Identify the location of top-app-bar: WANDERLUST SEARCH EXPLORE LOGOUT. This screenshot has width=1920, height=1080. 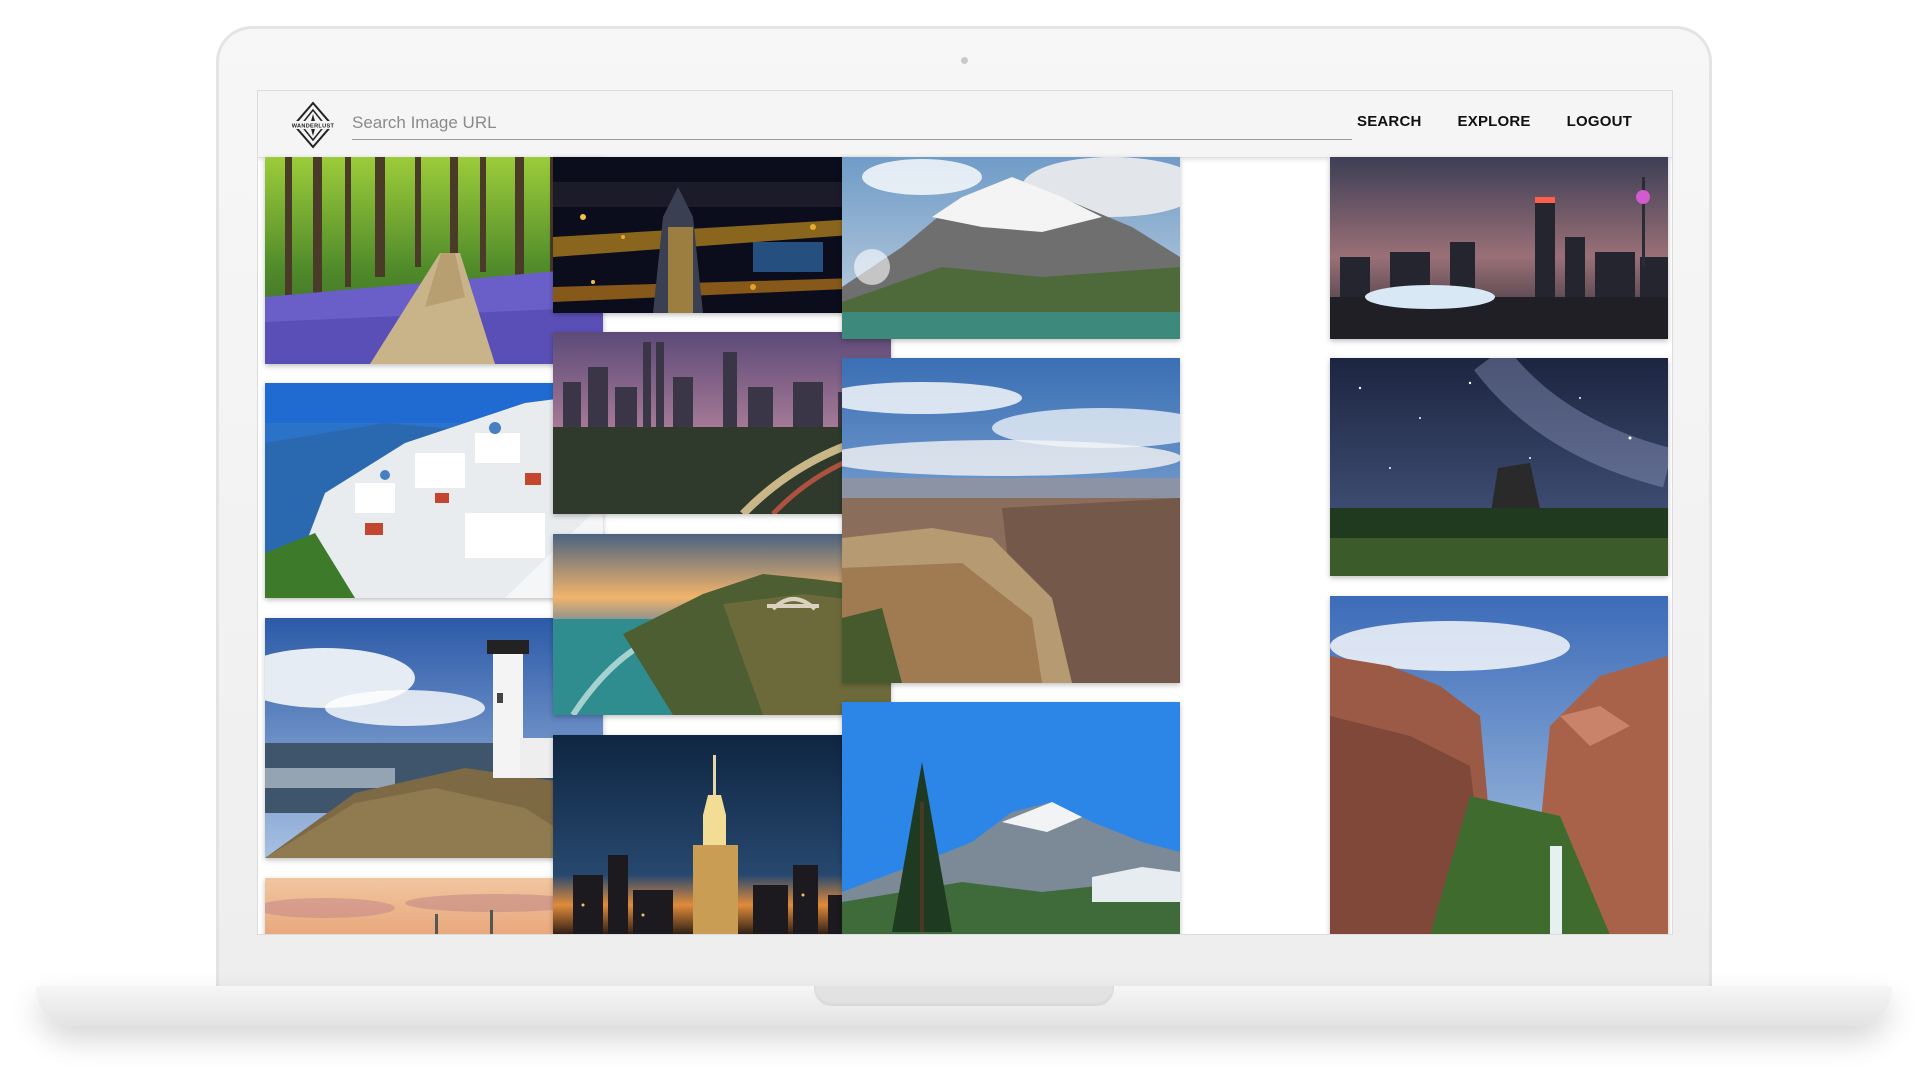
(965, 124).